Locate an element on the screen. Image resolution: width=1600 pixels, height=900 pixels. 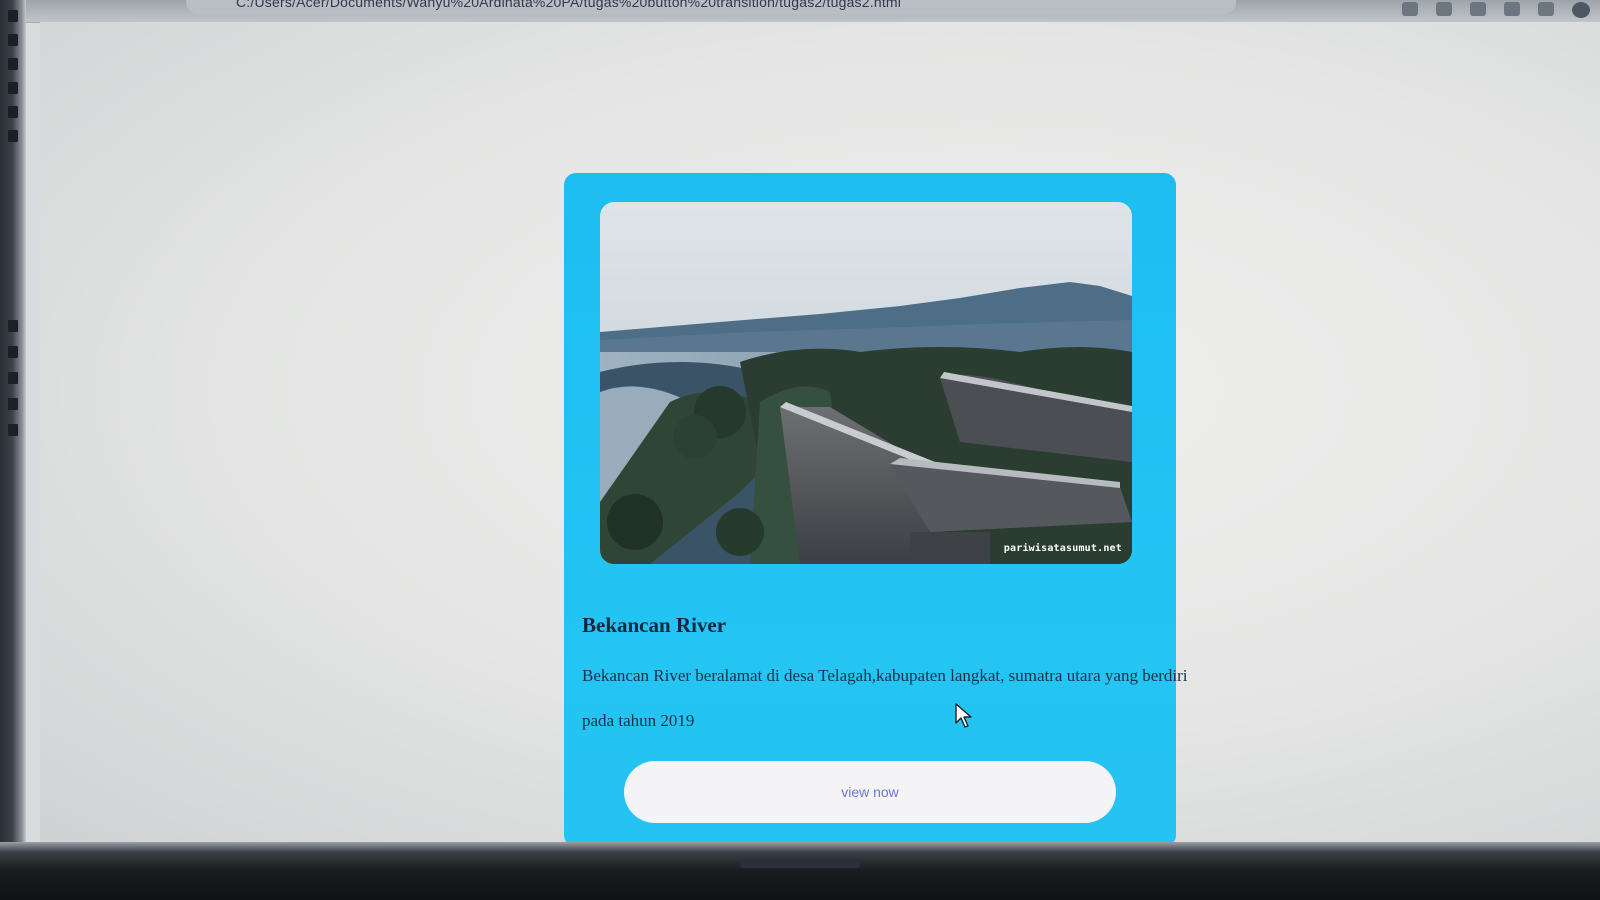
view-now-button: view now is located at coordinates (870, 792).